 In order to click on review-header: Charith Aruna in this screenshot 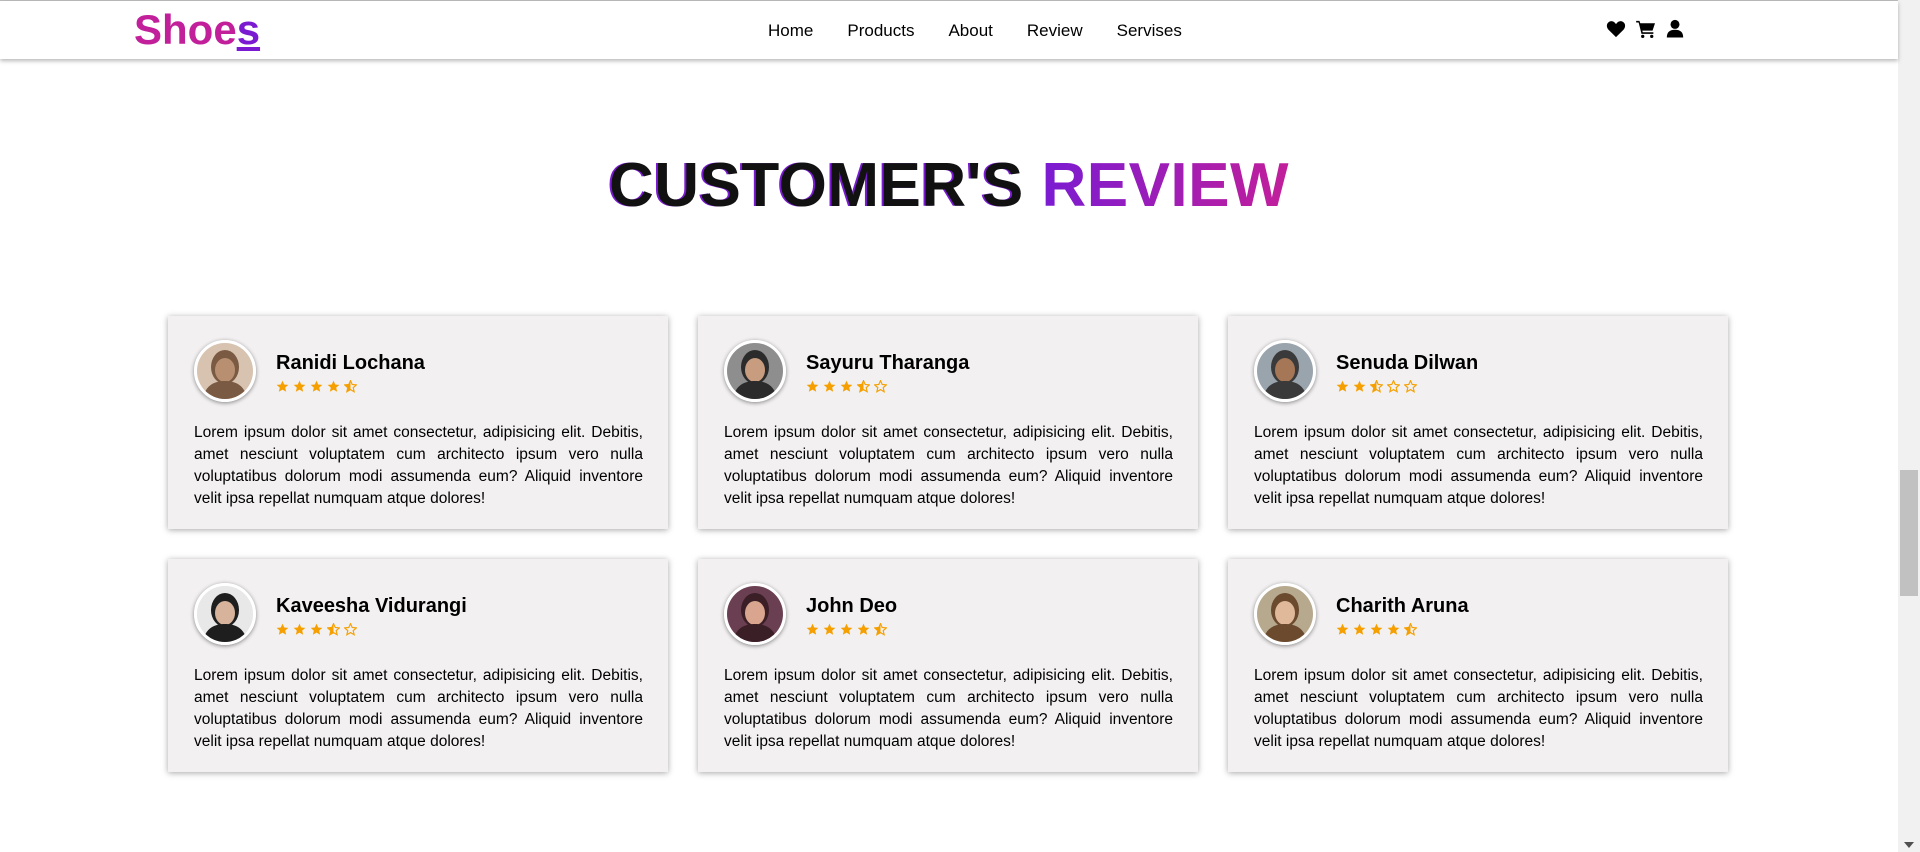, I will do `click(1478, 614)`.